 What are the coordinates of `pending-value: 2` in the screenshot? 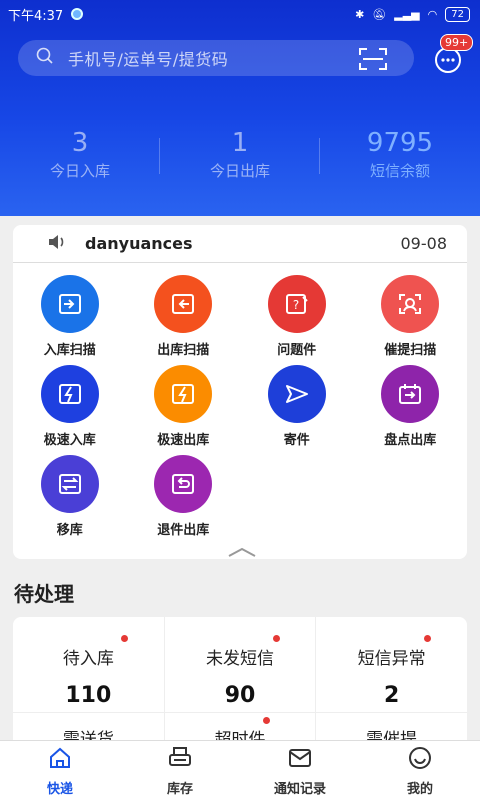 It's located at (392, 695).